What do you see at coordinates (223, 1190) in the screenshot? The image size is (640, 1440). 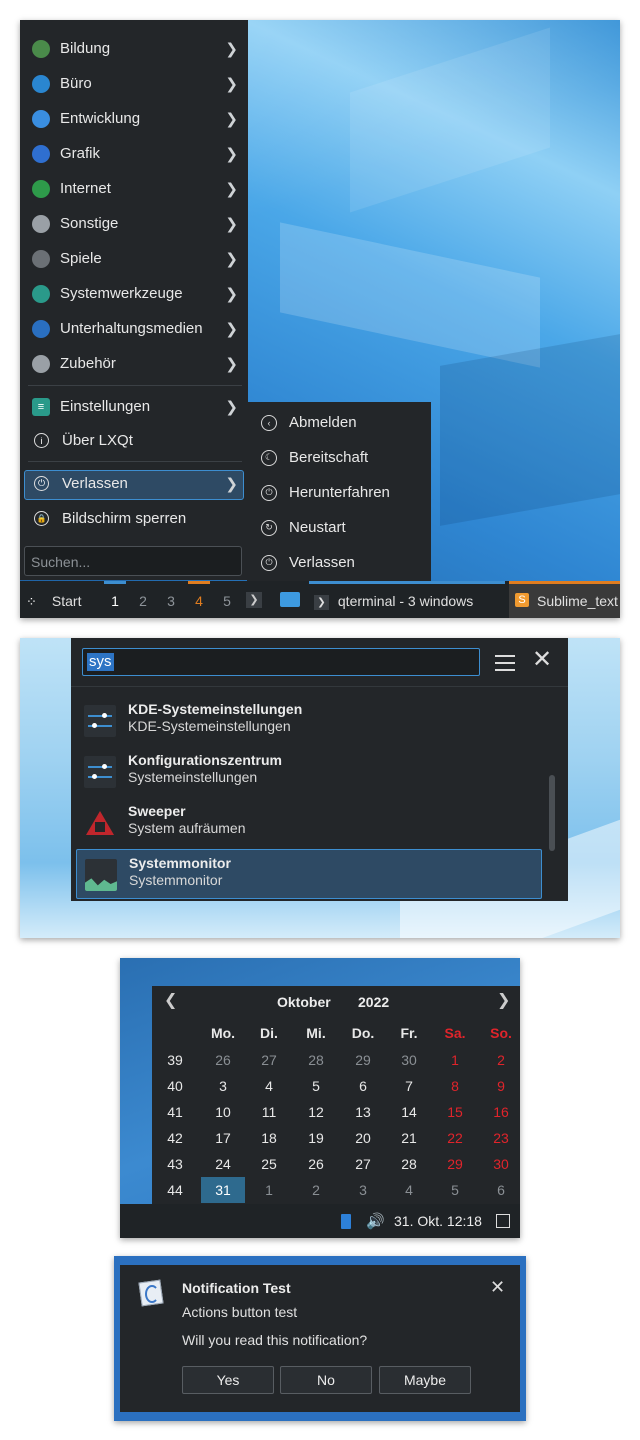 I see `calendar-day-today: 31` at bounding box center [223, 1190].